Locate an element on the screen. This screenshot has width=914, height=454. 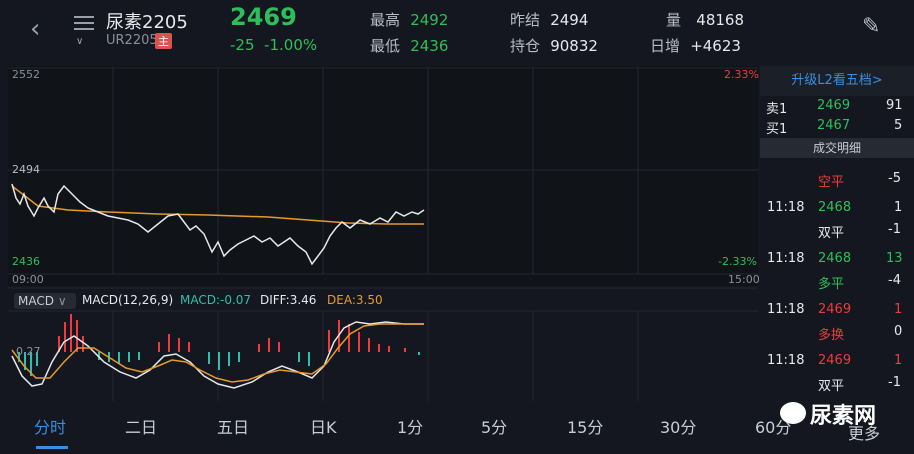
pct-axis-top: 2.33% is located at coordinates (741, 74).